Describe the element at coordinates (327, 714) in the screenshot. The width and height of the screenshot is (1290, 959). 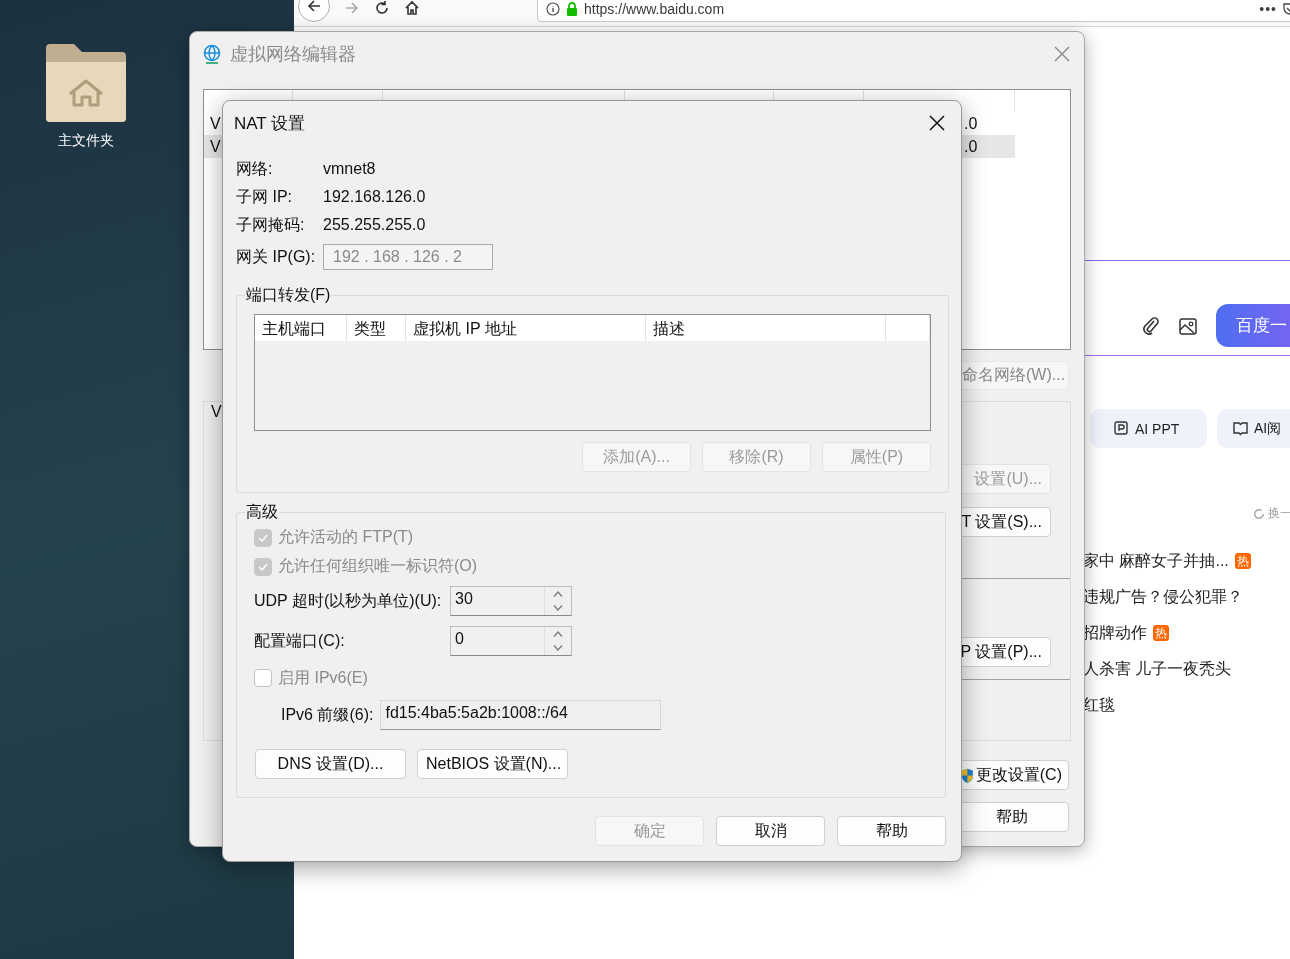
I see `field-label: IPv6 前缀(6):` at that location.